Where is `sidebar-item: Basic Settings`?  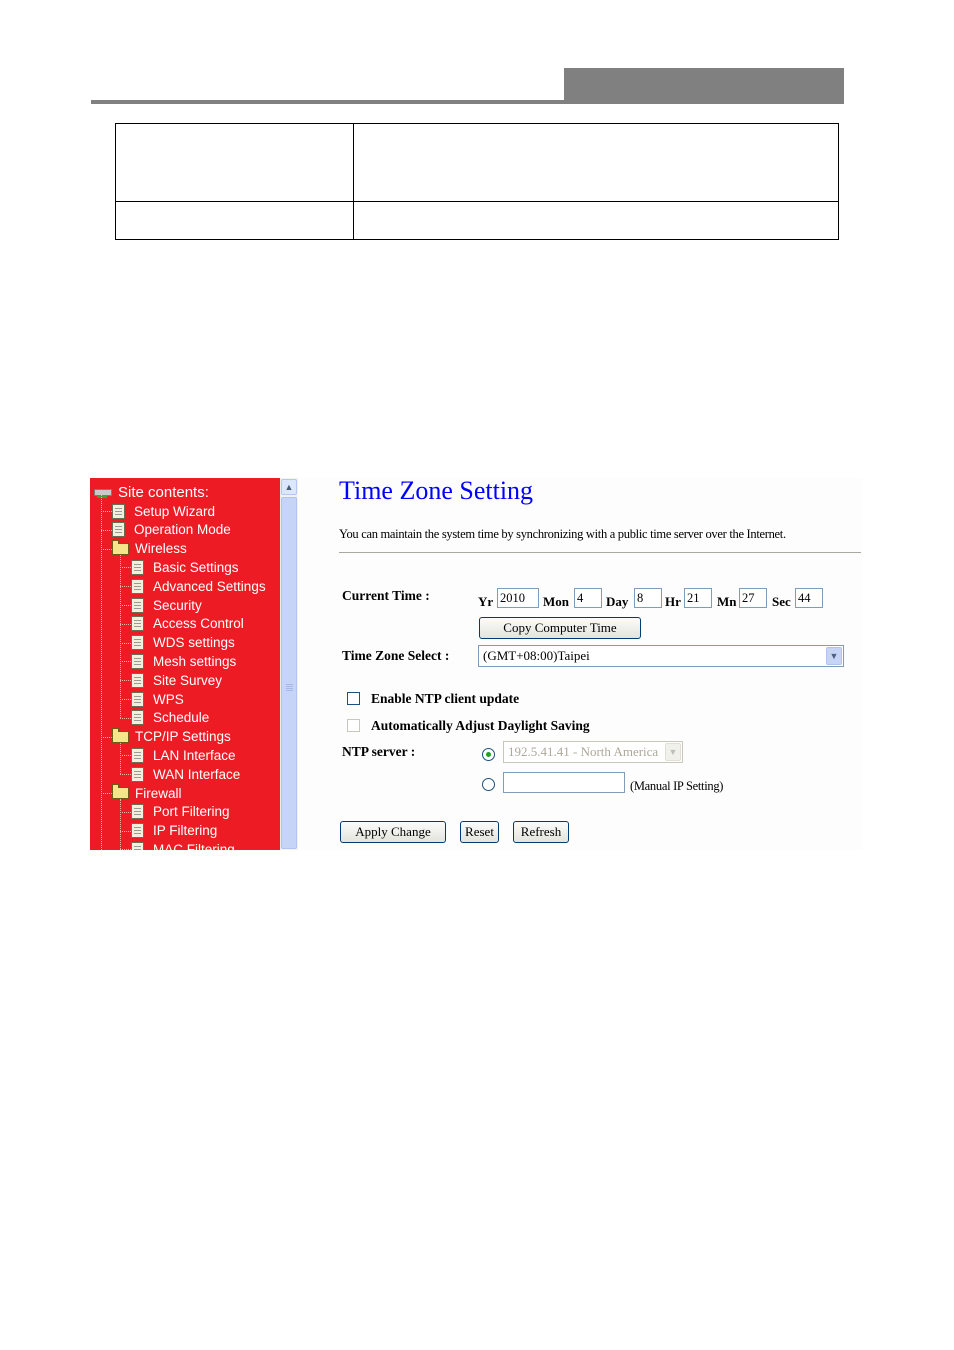 sidebar-item: Basic Settings is located at coordinates (185, 567).